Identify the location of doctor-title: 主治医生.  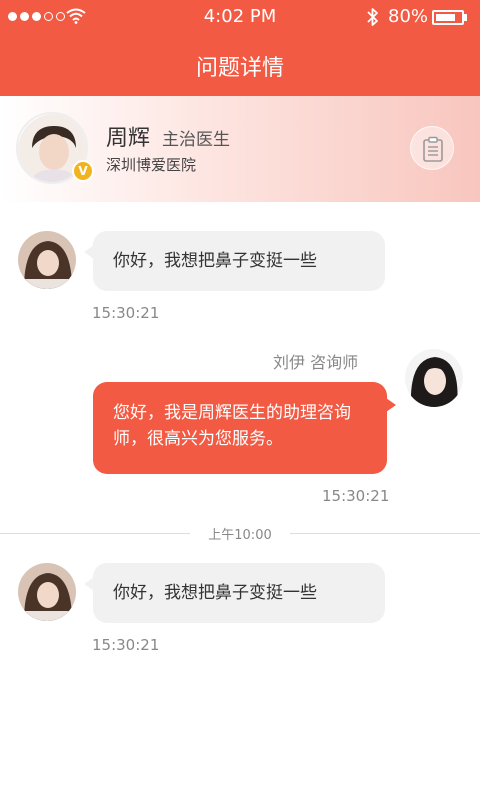
(196, 140).